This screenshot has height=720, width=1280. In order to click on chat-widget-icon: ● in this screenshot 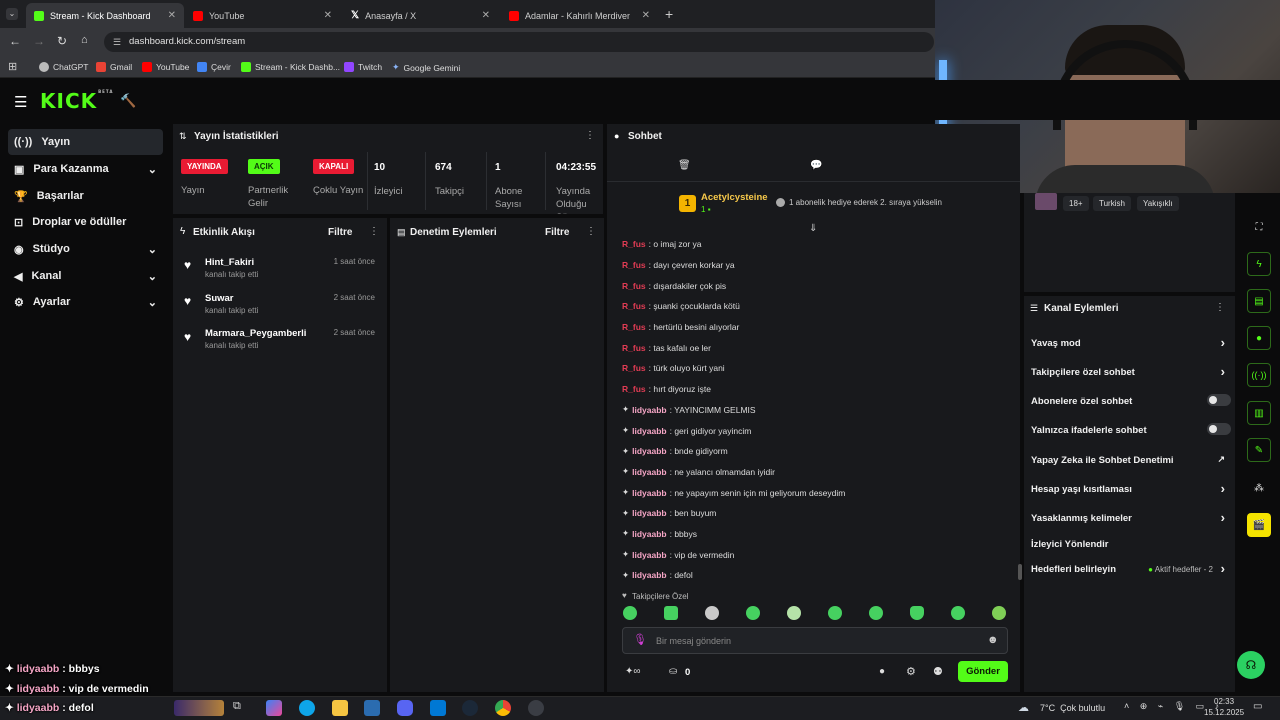, I will do `click(1259, 338)`.